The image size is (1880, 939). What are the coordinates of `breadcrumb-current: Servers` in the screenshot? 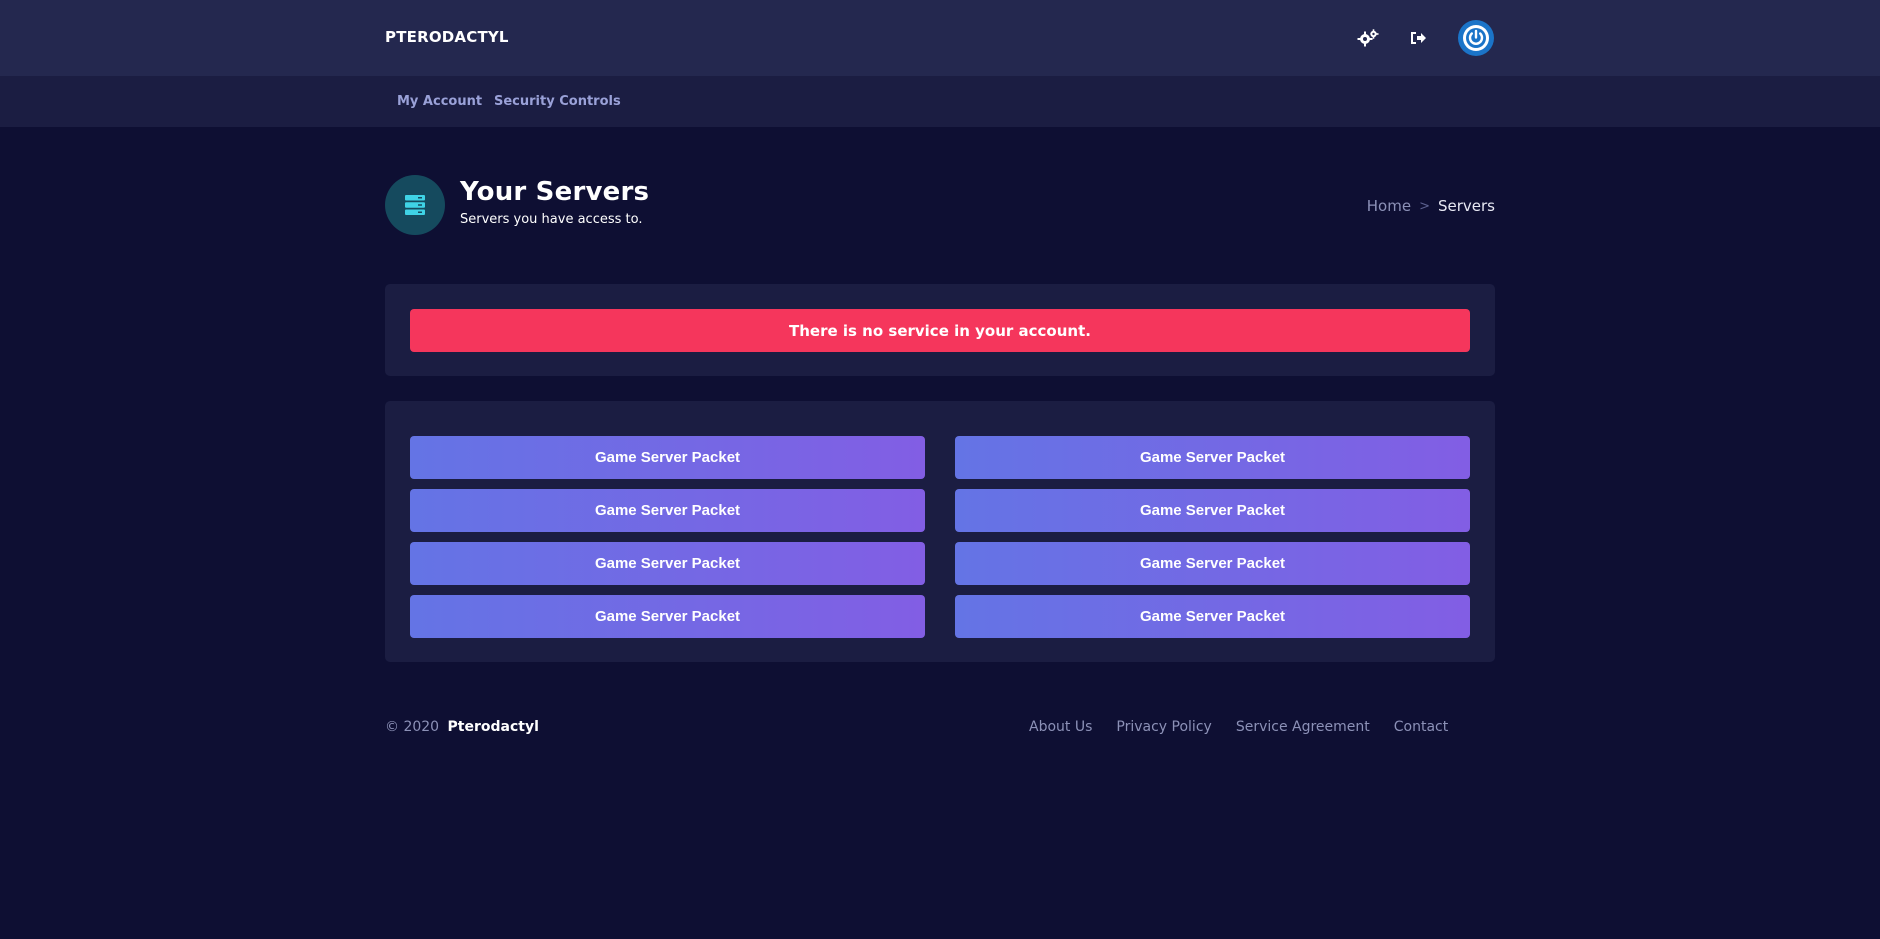 It's located at (1466, 206).